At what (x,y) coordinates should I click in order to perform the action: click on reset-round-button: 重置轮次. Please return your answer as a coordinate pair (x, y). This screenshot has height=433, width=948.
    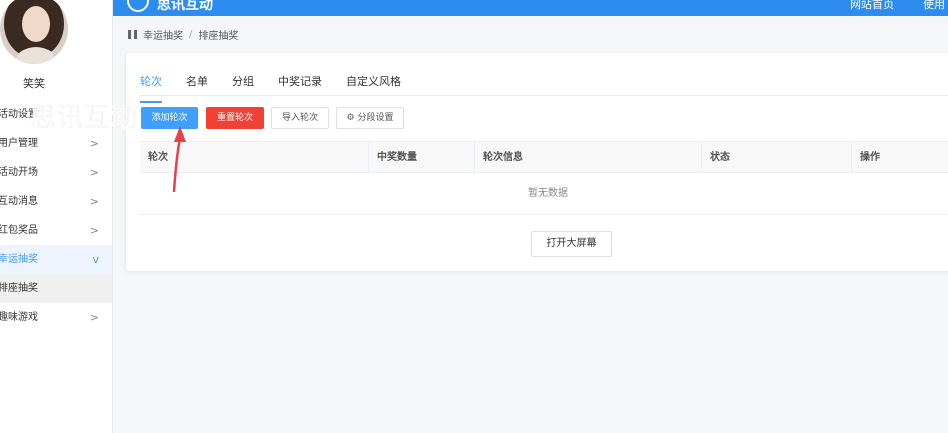
    Looking at the image, I should click on (235, 118).